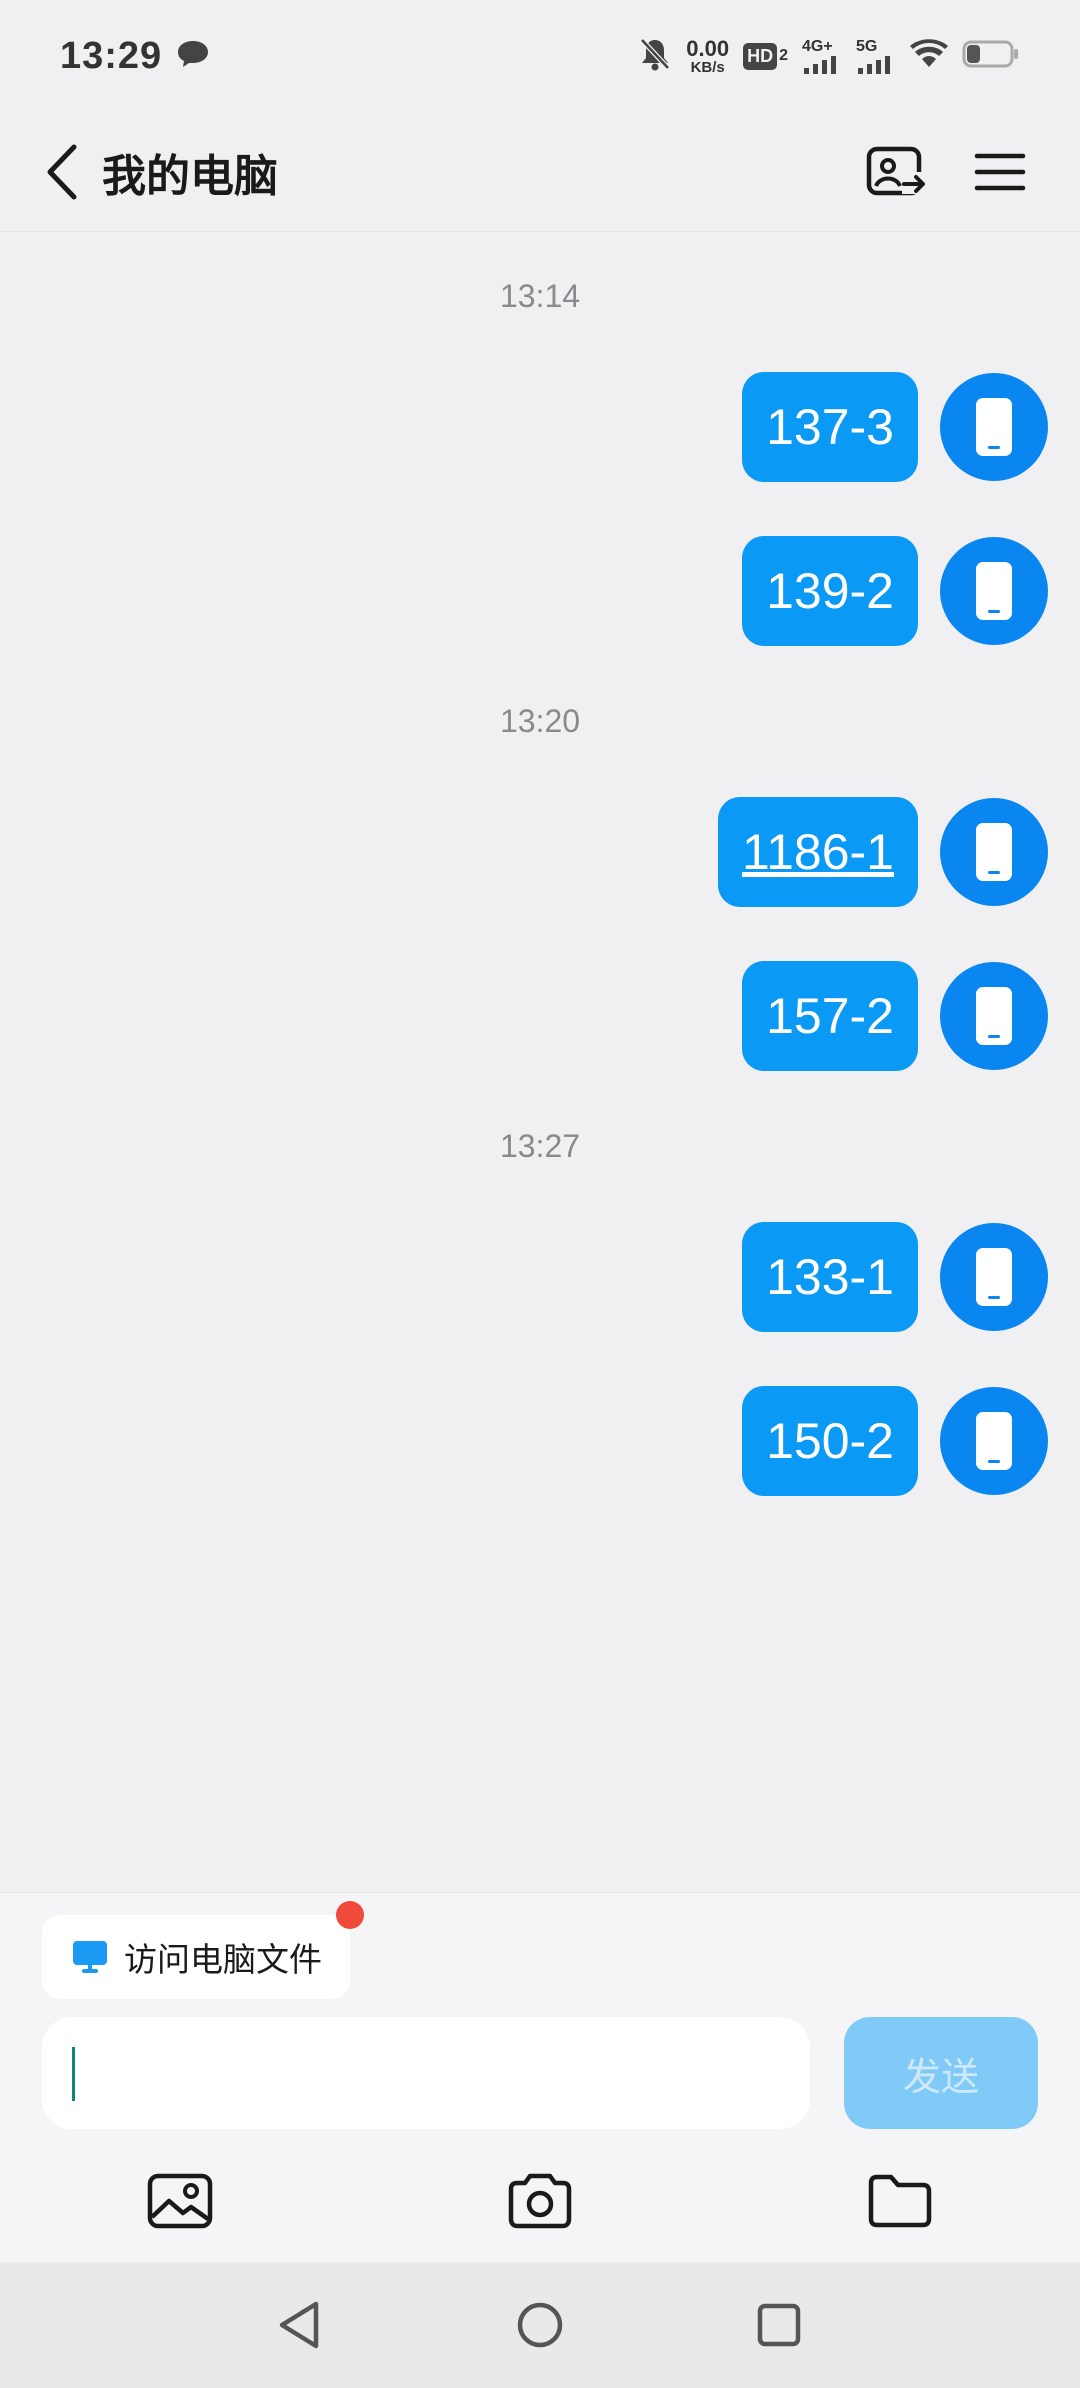 This screenshot has width=1080, height=2388. What do you see at coordinates (707, 67) in the screenshot?
I see `net-speed-unit: KB/s` at bounding box center [707, 67].